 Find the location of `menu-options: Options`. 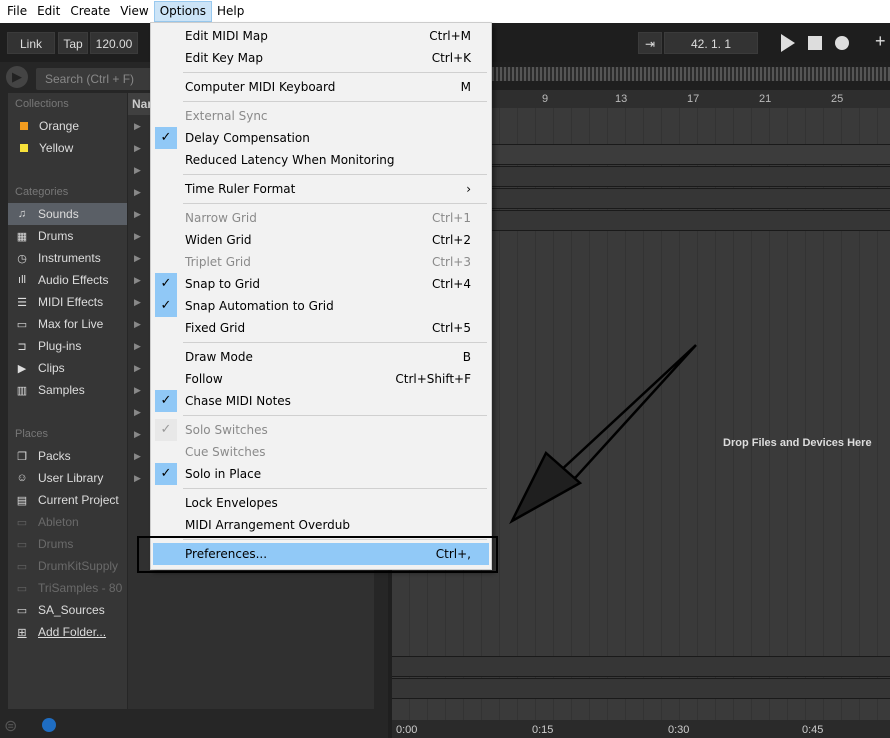

menu-options: Options is located at coordinates (183, 11).